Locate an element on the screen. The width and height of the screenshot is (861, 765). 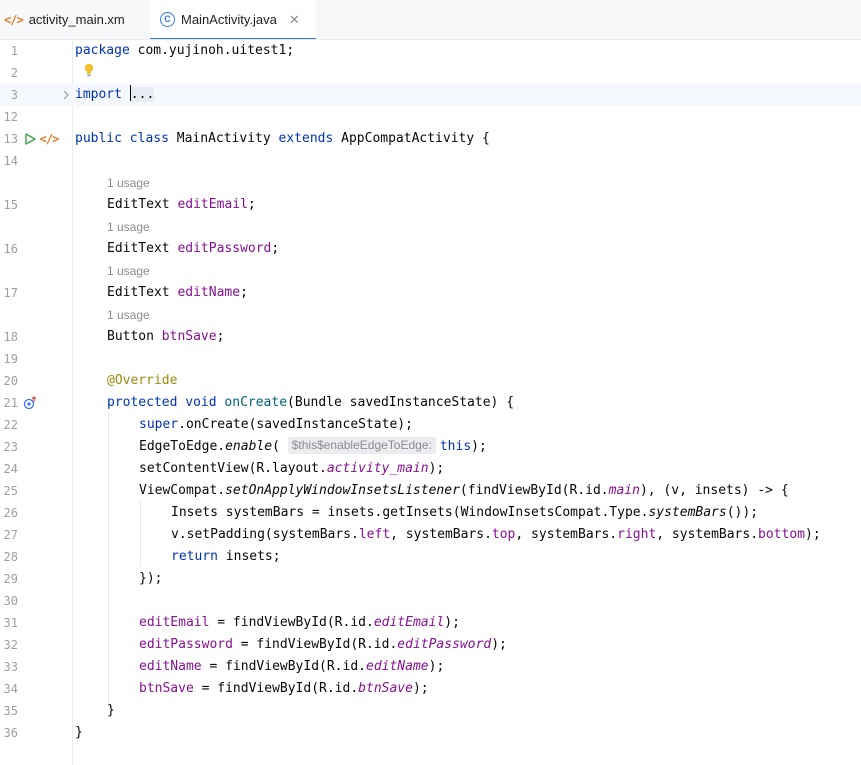
code-line-30: 30 is located at coordinates (430, 601).